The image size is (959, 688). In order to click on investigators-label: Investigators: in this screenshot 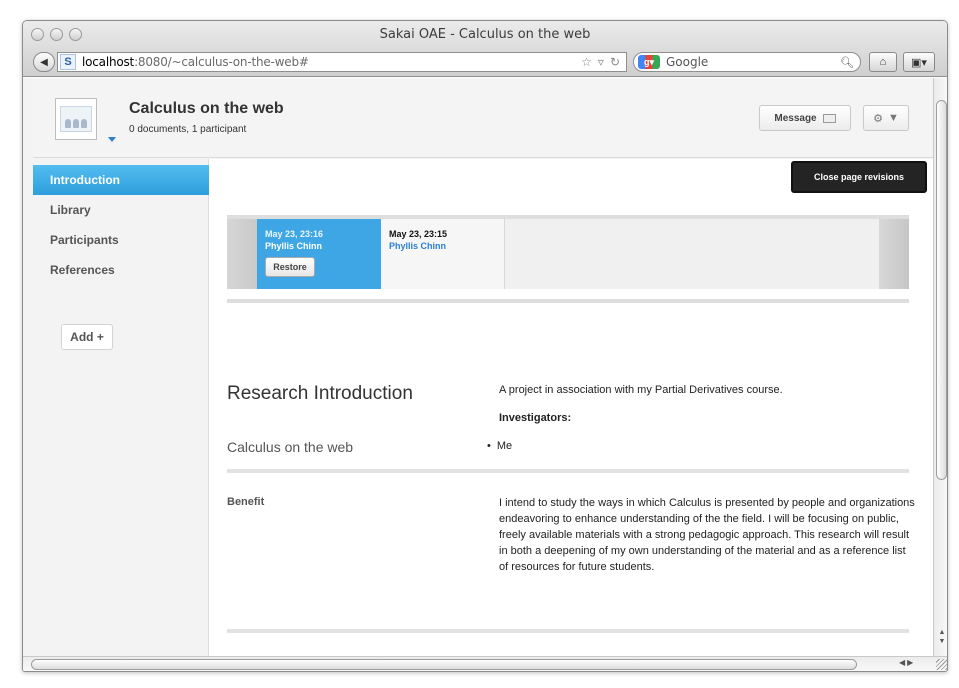, I will do `click(535, 418)`.